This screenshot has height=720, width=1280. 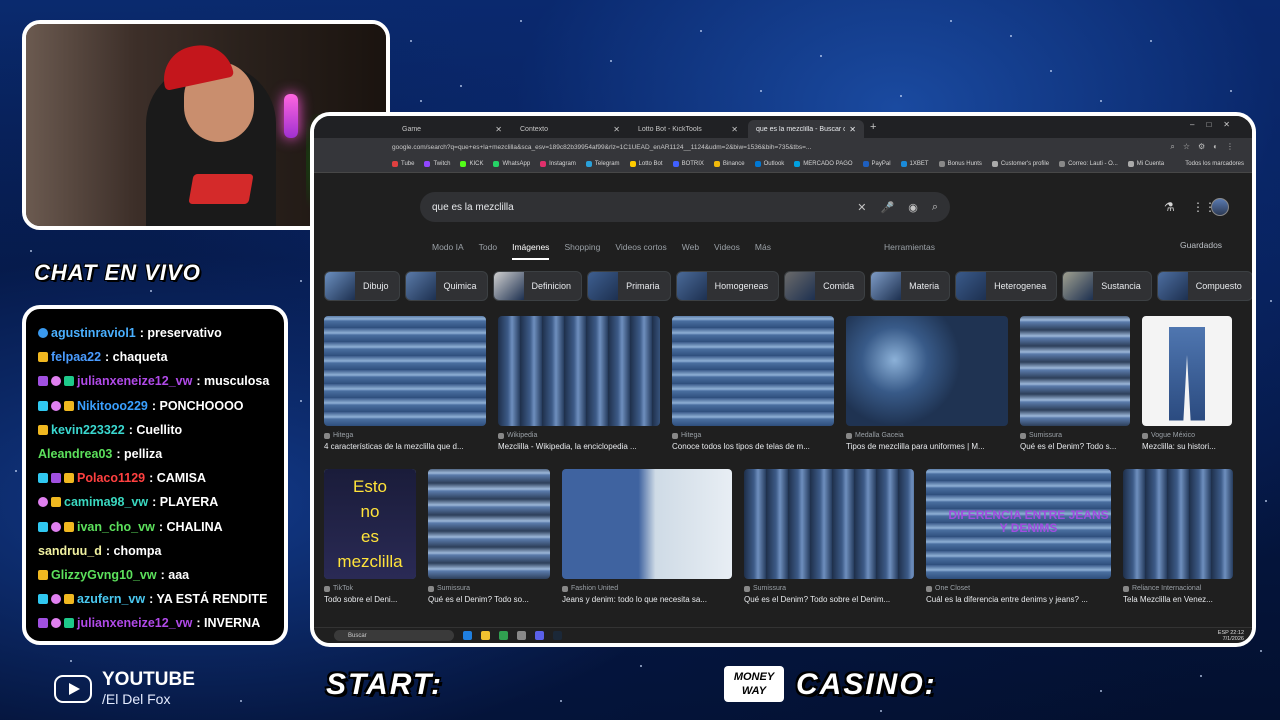 What do you see at coordinates (111, 599) in the screenshot?
I see `chat-username: azufern_vw` at bounding box center [111, 599].